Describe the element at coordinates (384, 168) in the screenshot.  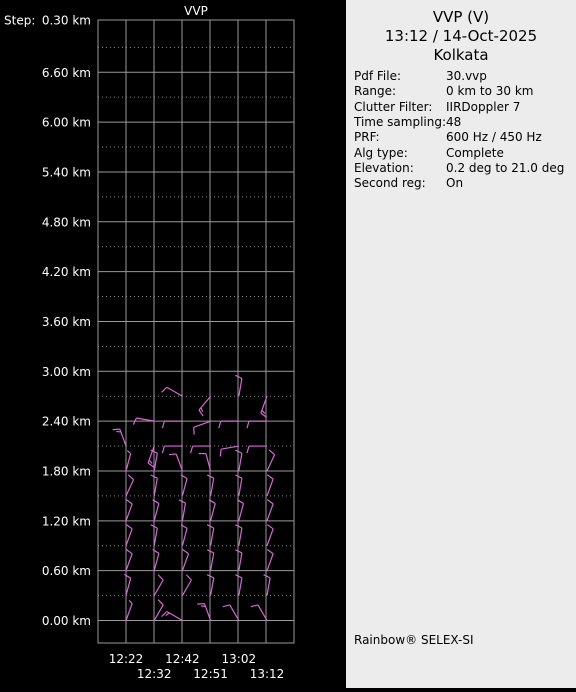
I see `info-label: Elevation:` at that location.